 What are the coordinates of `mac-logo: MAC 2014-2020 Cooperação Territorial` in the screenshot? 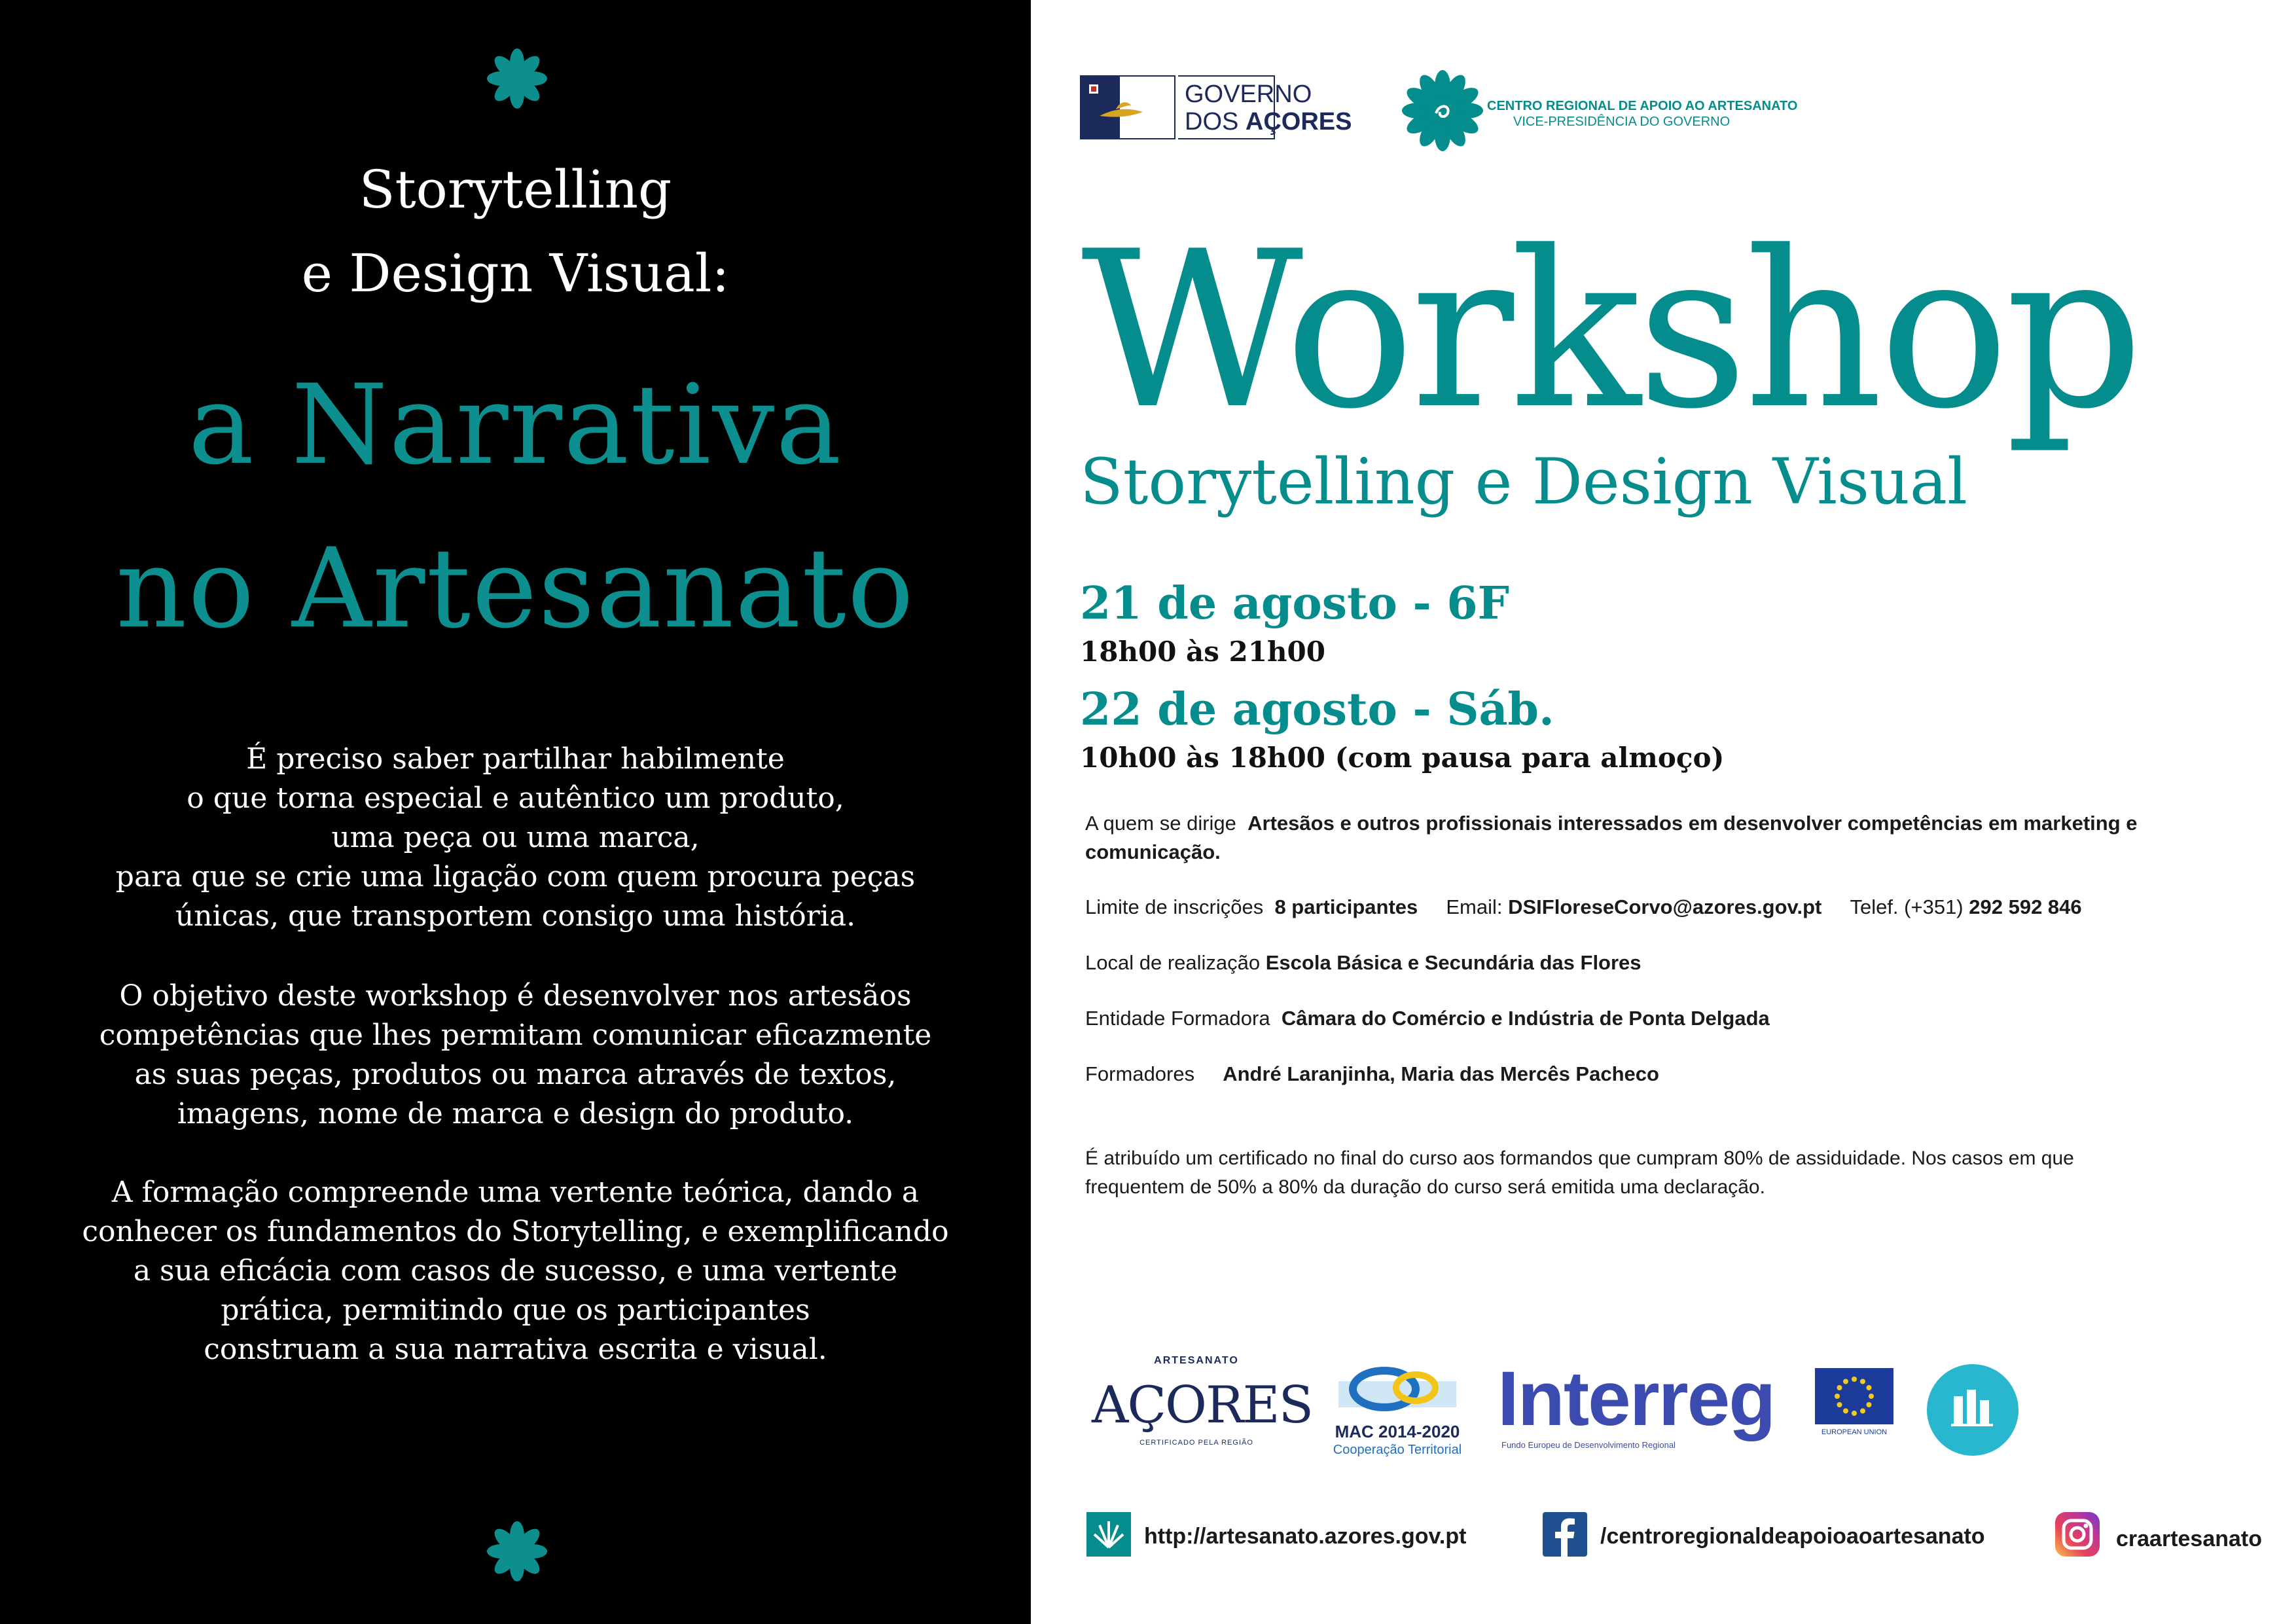 It's located at (1397, 1411).